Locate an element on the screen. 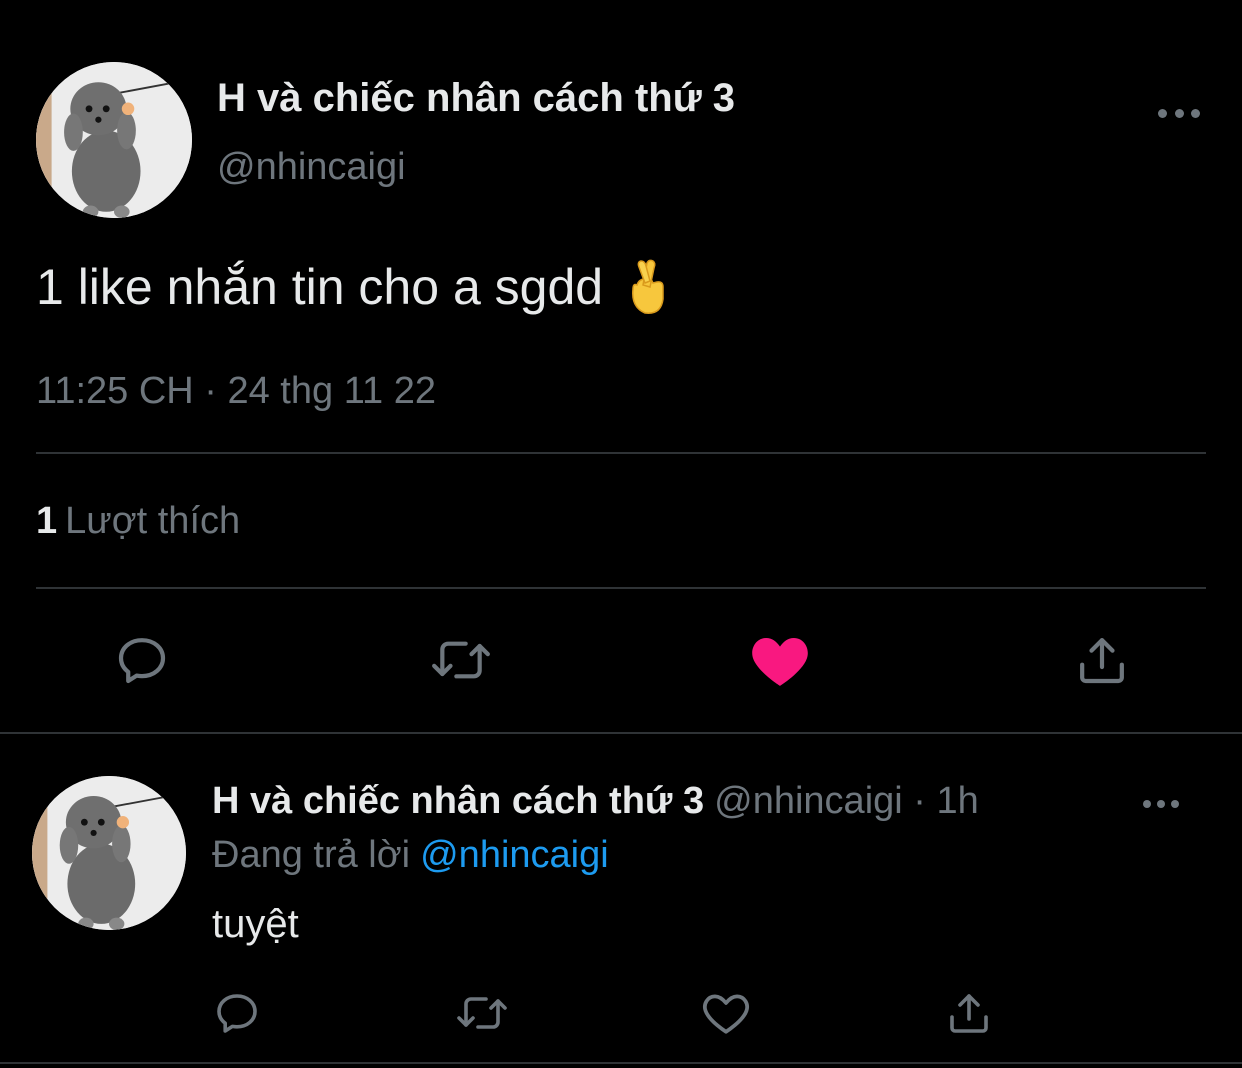  likes-label: Lượt thích is located at coordinates (153, 521).